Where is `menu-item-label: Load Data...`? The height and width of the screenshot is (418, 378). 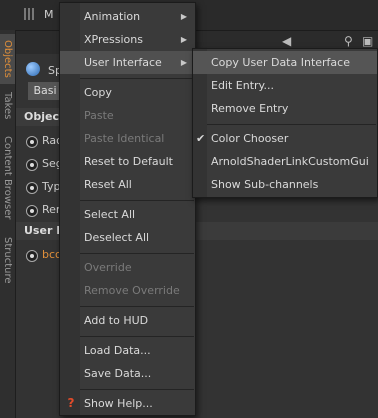
menu-item-label: Load Data... is located at coordinates (117, 350).